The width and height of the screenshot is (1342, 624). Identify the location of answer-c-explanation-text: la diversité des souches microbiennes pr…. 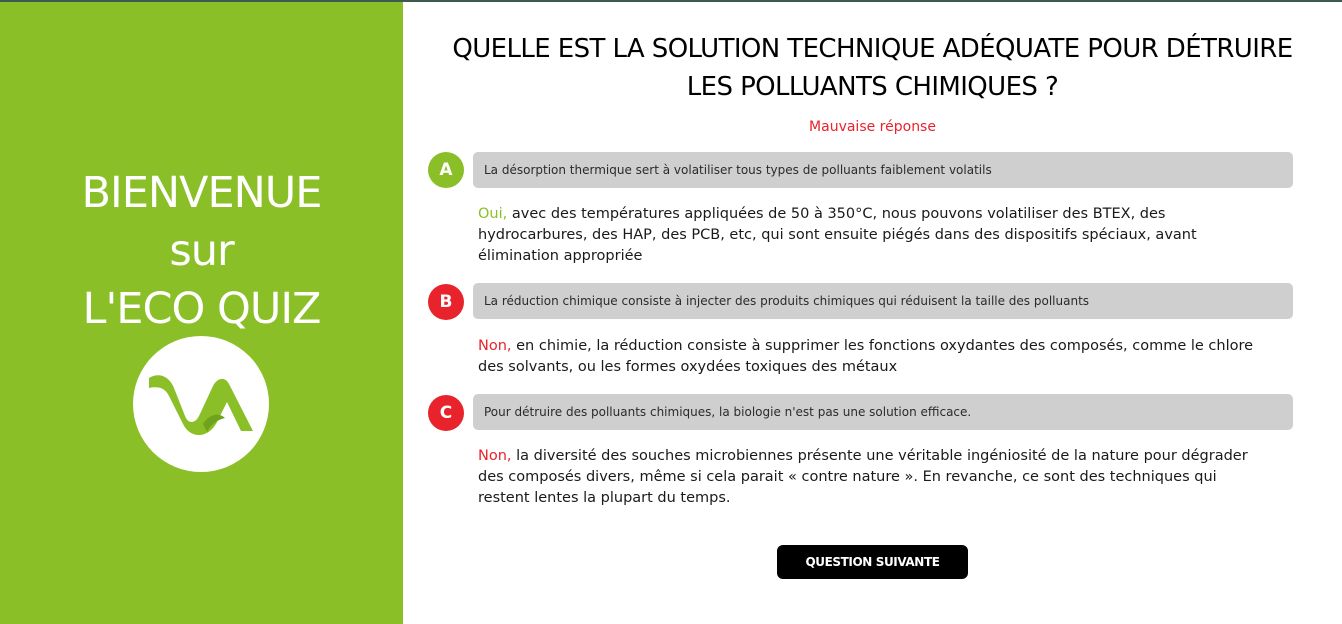
(863, 477).